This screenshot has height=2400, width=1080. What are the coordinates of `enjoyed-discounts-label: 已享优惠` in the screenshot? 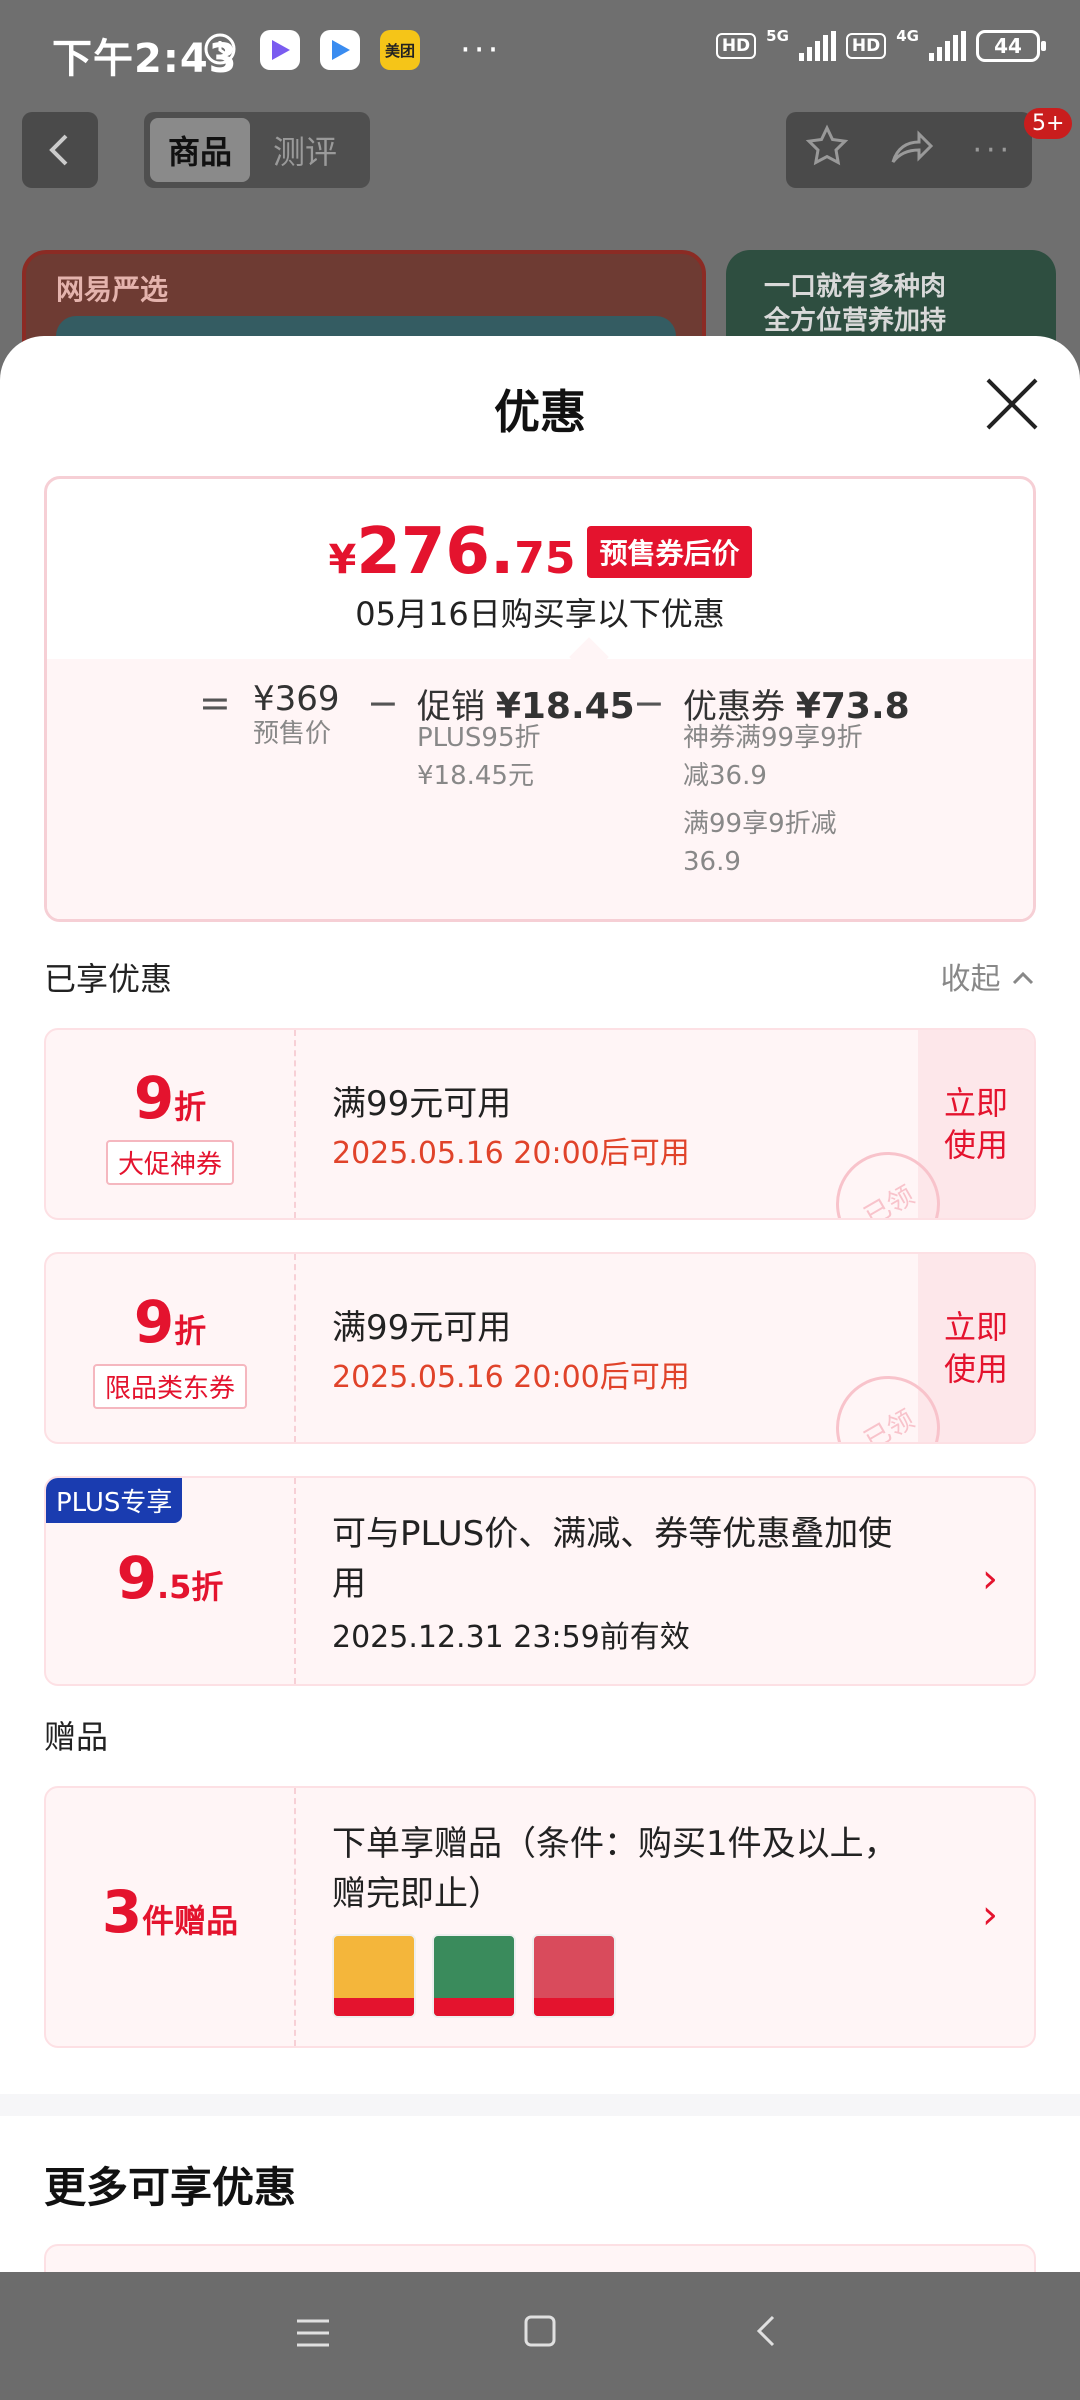 It's located at (108, 979).